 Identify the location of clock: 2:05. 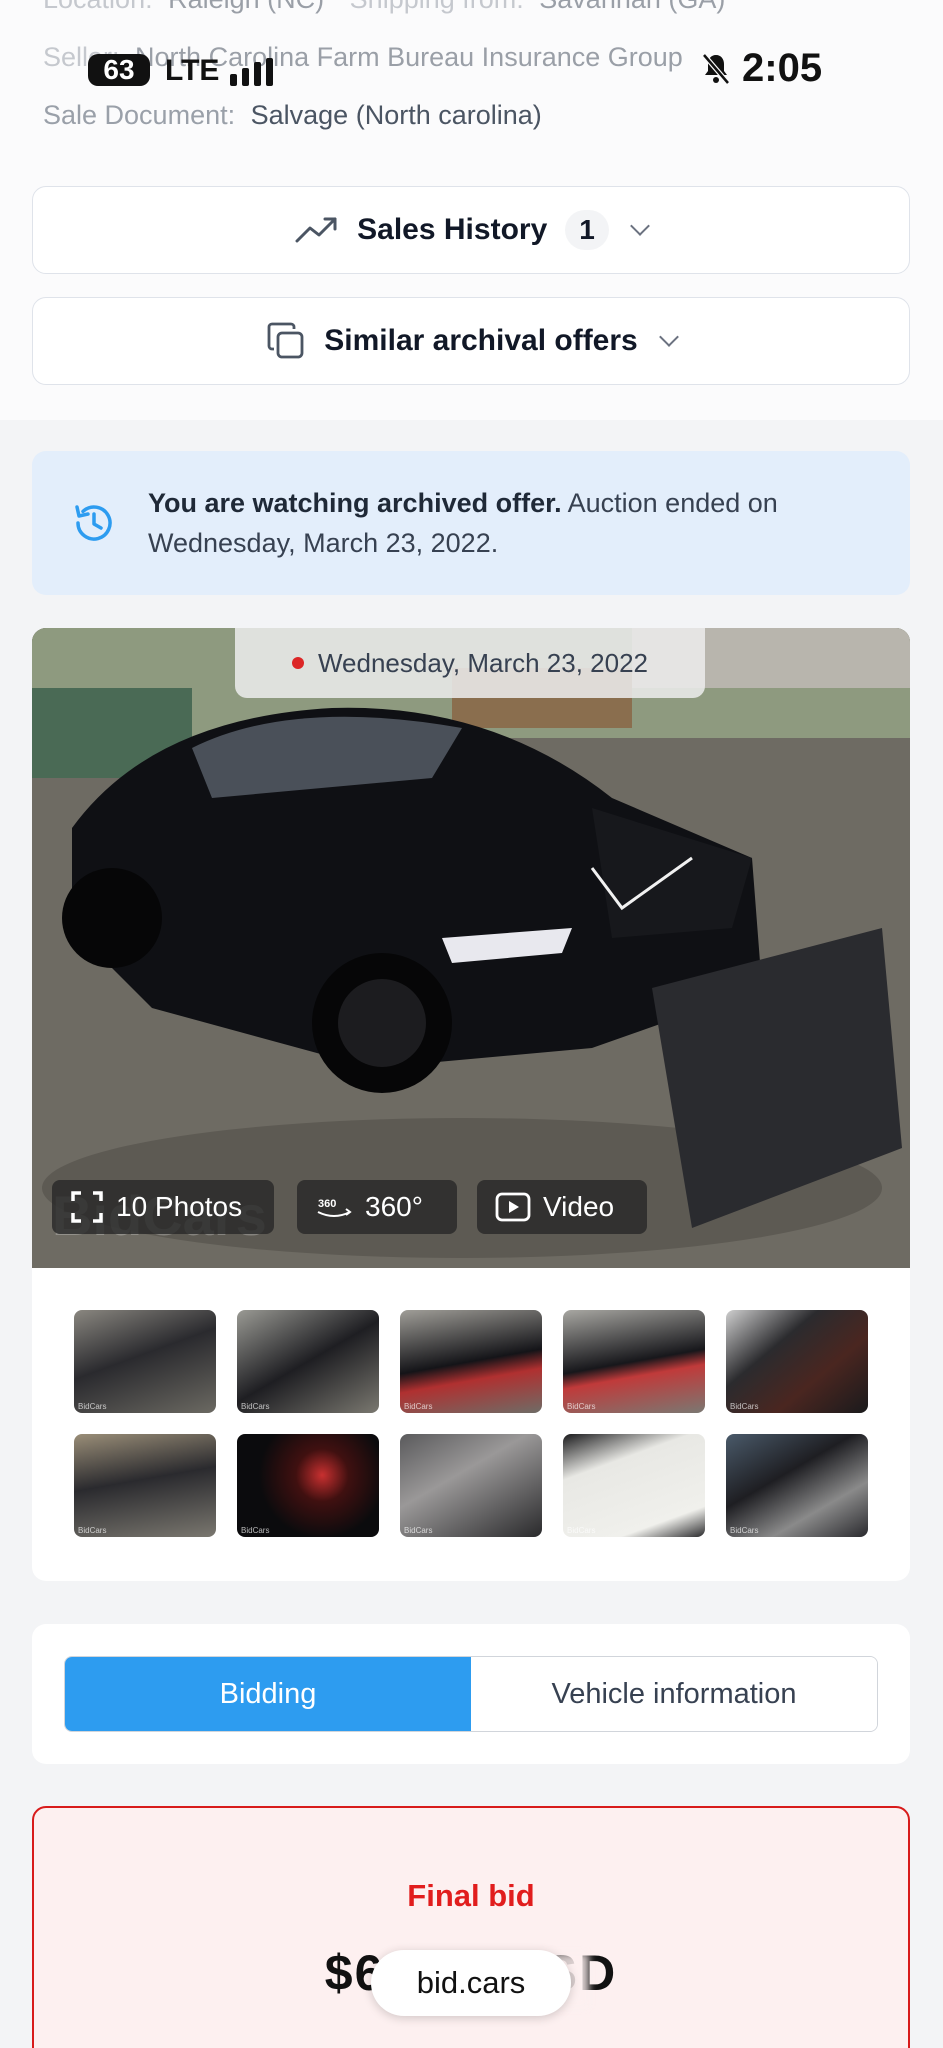
(782, 68).